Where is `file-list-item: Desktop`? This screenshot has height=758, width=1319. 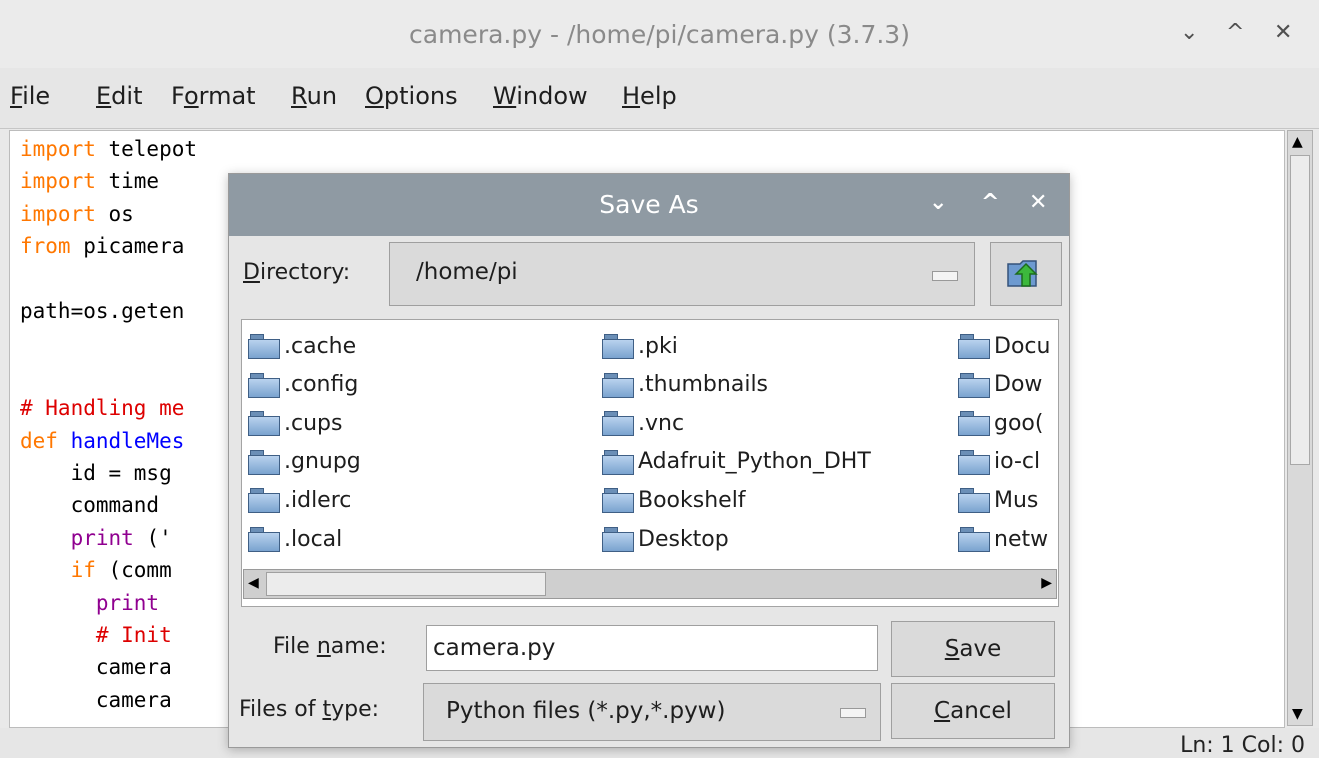 file-list-item: Desktop is located at coordinates (665, 539).